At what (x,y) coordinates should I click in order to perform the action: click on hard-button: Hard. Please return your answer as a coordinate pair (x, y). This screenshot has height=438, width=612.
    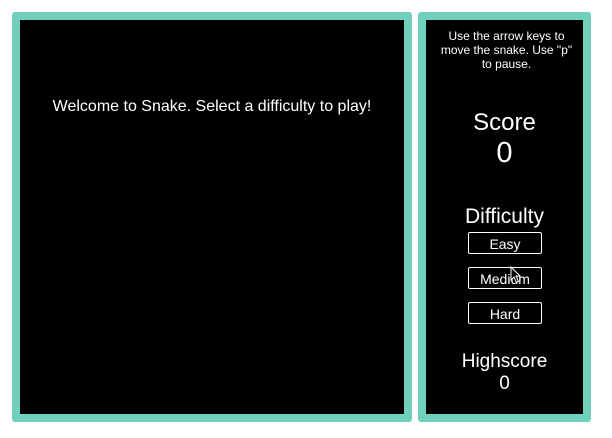
    Looking at the image, I should click on (505, 313).